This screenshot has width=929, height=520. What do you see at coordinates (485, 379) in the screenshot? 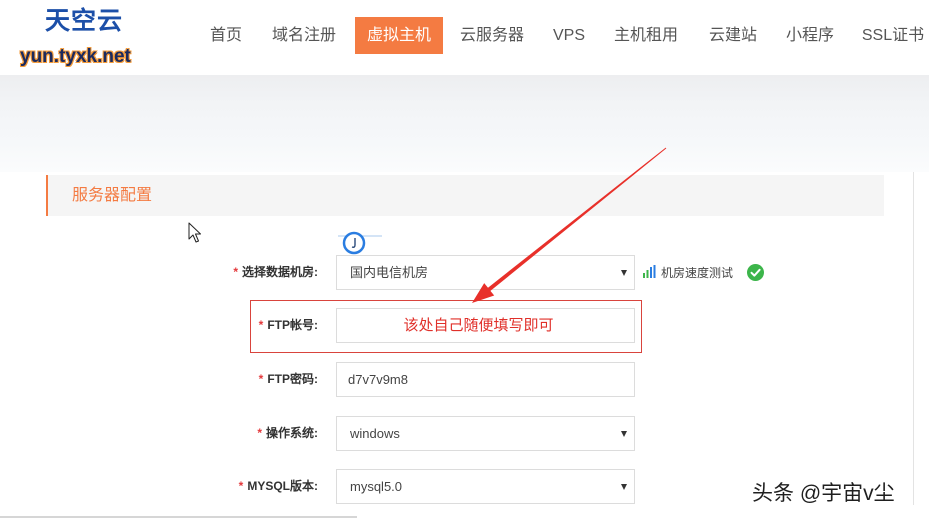
I see `ftp-password-input` at bounding box center [485, 379].